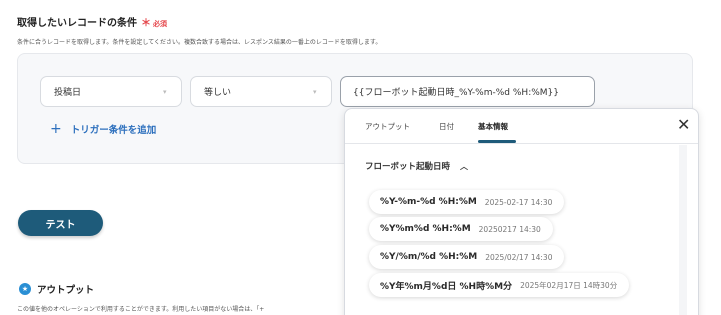  I want to click on format-option: %Y-%m-%d %H:%M 2025-02-17 14:30, so click(467, 202).